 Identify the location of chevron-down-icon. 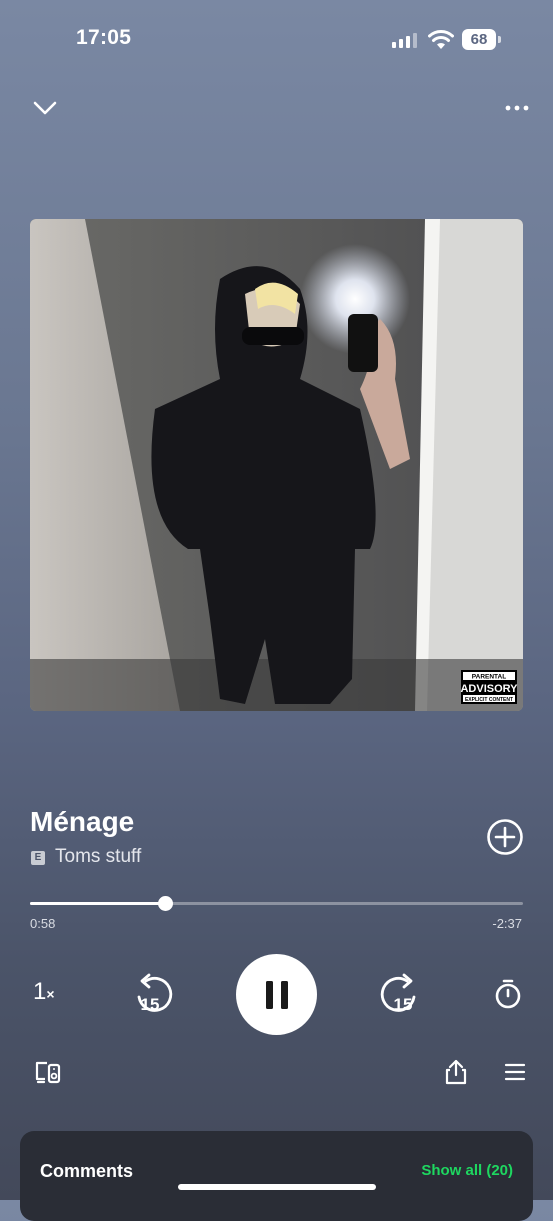
(45, 108).